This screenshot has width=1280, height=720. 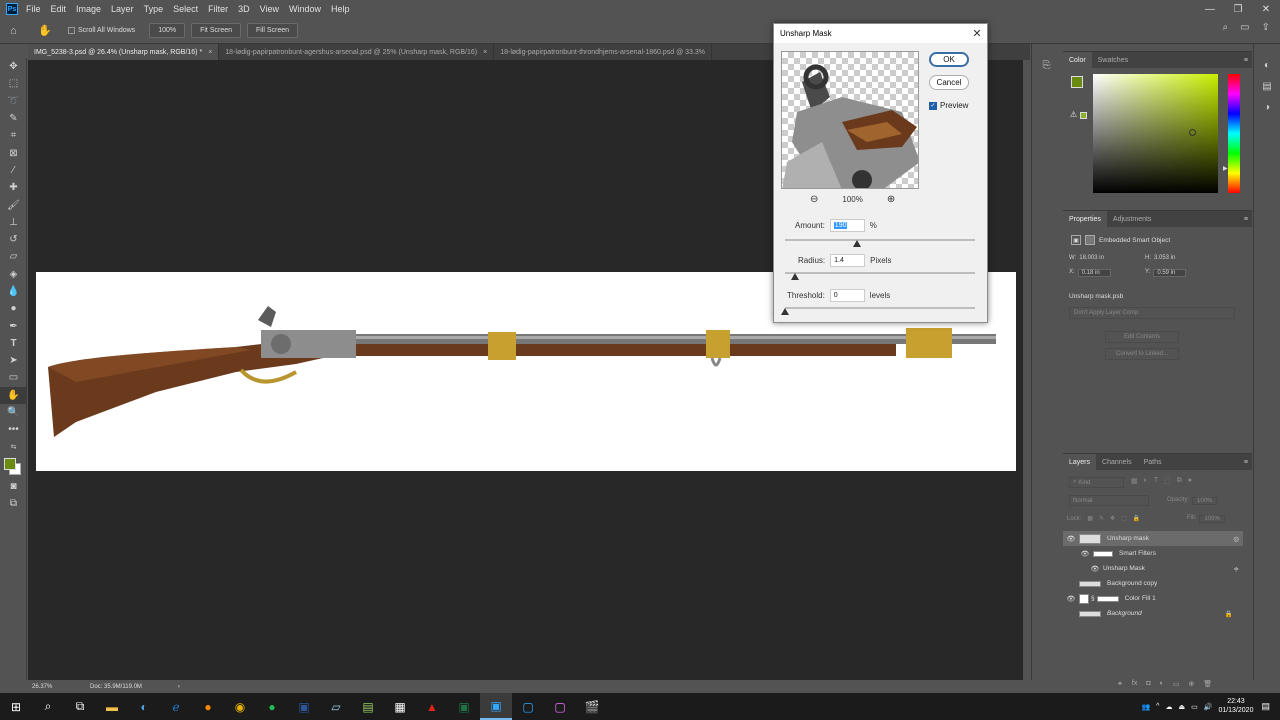 I want to click on history-panel-icon: ⎘, so click(x=1047, y=65).